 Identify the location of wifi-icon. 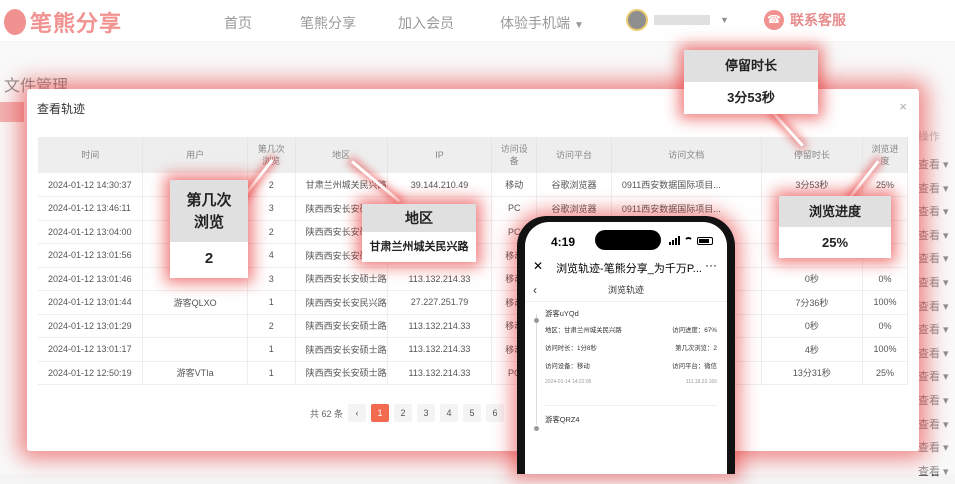
(688, 240).